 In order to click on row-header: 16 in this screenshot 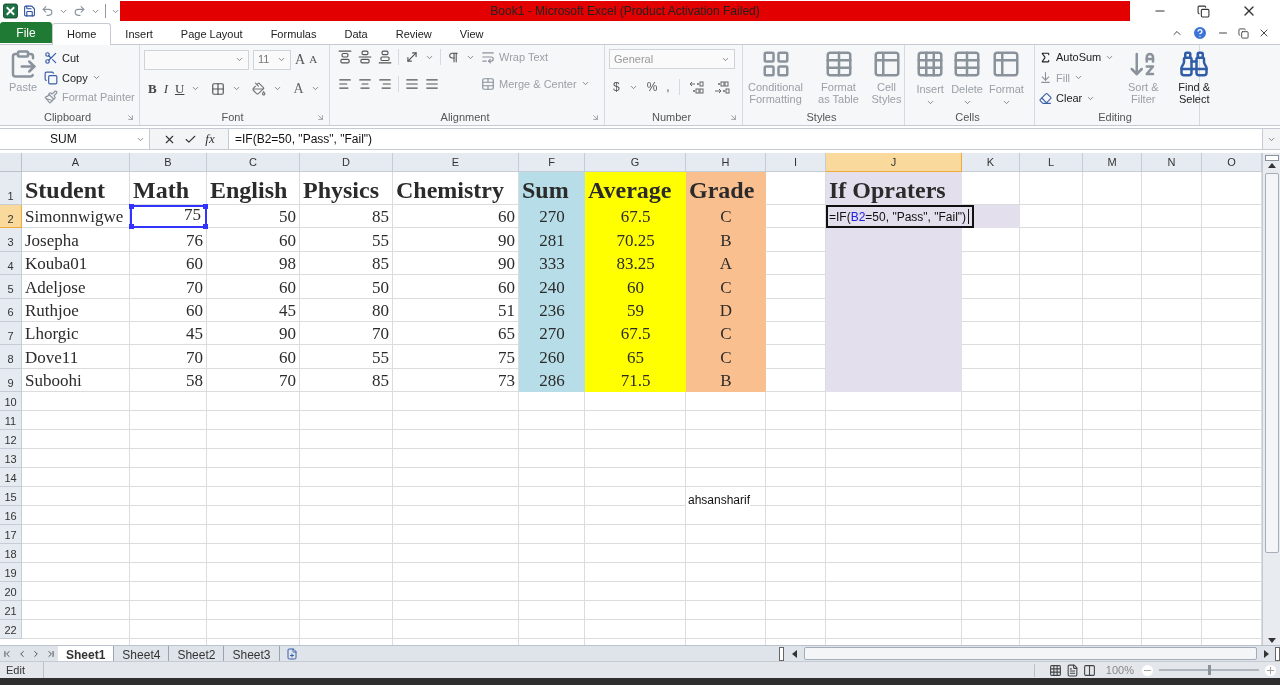, I will do `click(11, 516)`.